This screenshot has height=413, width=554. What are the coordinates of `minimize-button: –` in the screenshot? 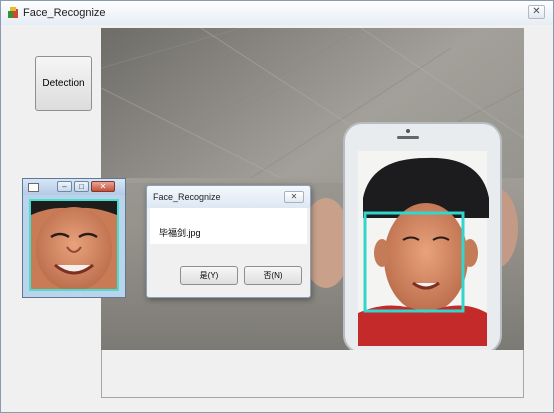 It's located at (64, 186).